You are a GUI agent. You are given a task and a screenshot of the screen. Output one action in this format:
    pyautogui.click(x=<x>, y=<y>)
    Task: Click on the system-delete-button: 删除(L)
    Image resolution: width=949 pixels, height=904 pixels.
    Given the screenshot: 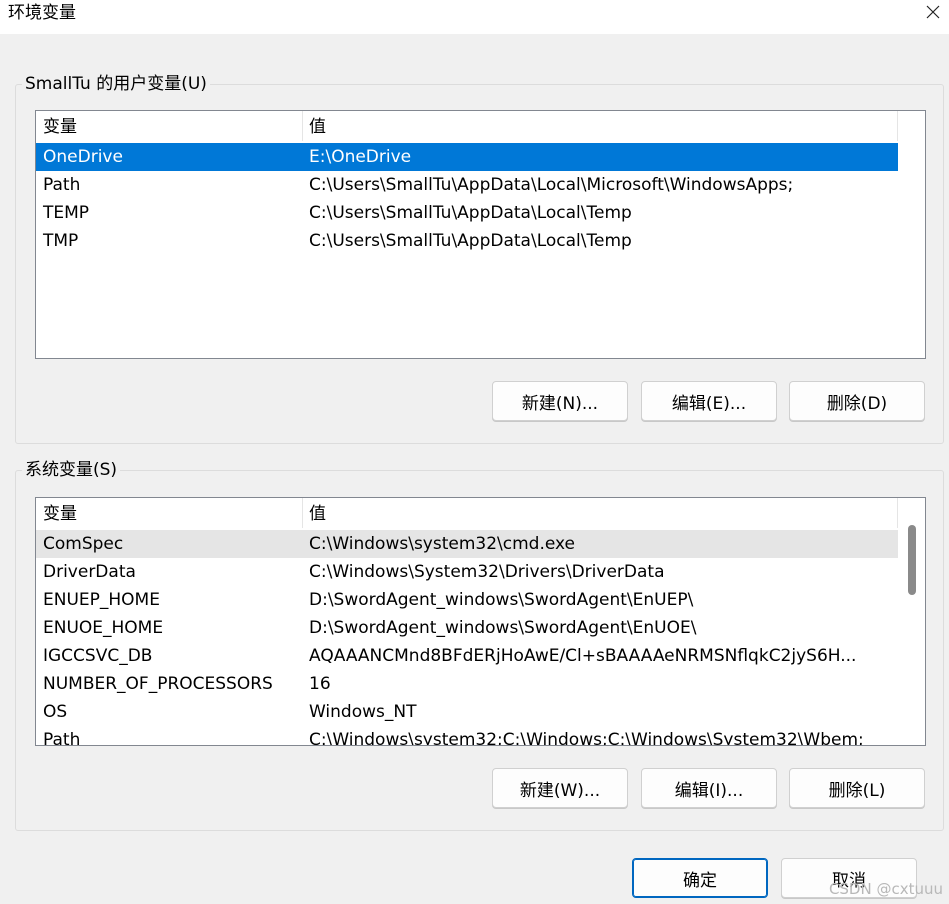 What is the action you would take?
    pyautogui.click(x=857, y=788)
    